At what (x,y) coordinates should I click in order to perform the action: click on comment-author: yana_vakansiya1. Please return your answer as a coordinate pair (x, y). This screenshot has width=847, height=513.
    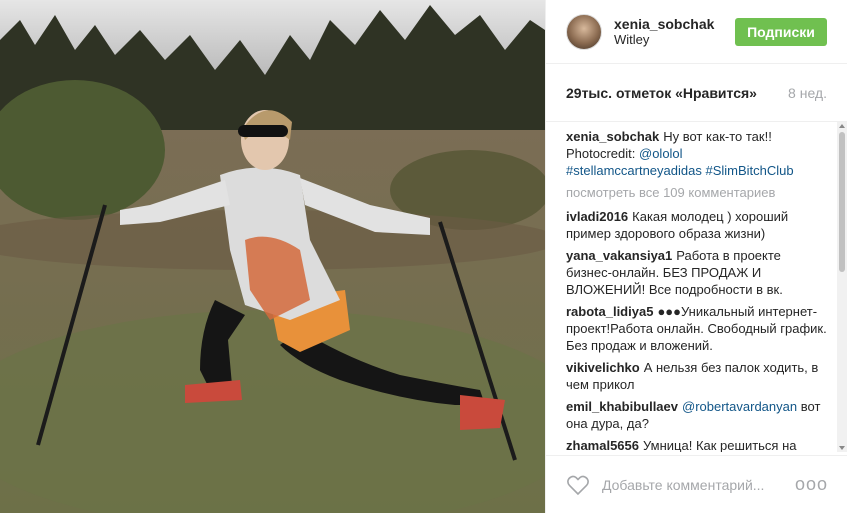
    Looking at the image, I should click on (619, 255).